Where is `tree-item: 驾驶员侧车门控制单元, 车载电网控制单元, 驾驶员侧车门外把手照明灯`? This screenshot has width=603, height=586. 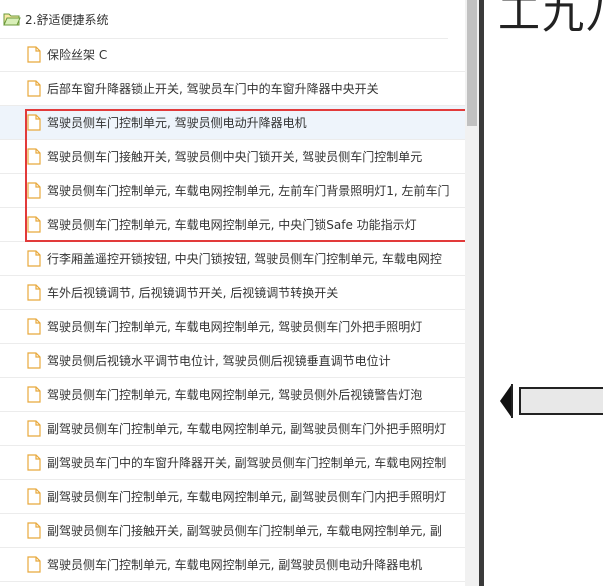
tree-item: 驾驶员侧车门控制单元, 车载电网控制单元, 驾驶员侧车门外把手照明灯 is located at coordinates (232, 327).